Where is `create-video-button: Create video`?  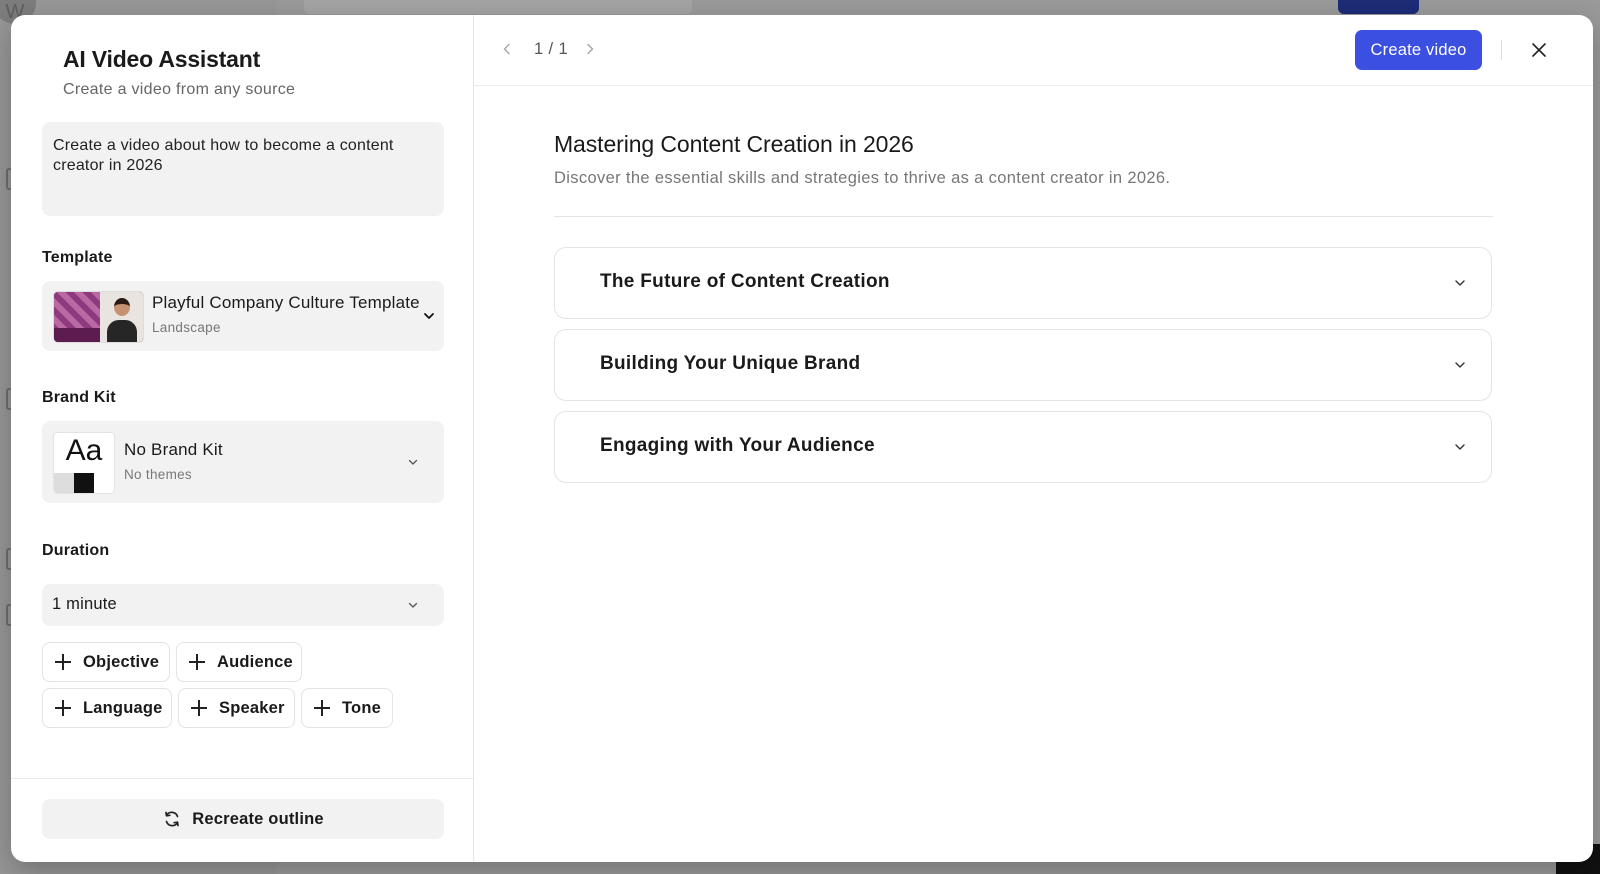 create-video-button: Create video is located at coordinates (1418, 50).